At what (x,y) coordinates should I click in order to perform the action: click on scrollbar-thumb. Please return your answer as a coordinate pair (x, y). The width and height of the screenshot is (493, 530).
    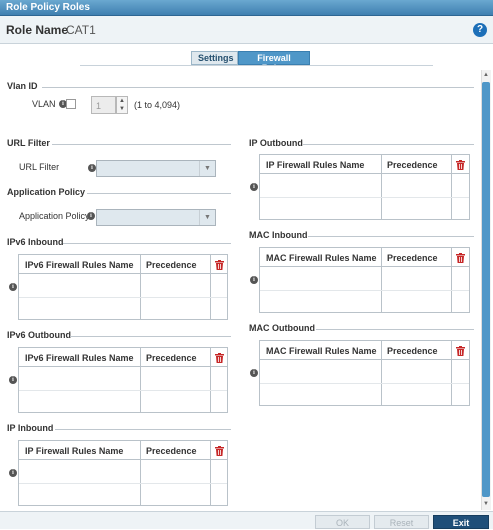
    Looking at the image, I should click on (486, 289).